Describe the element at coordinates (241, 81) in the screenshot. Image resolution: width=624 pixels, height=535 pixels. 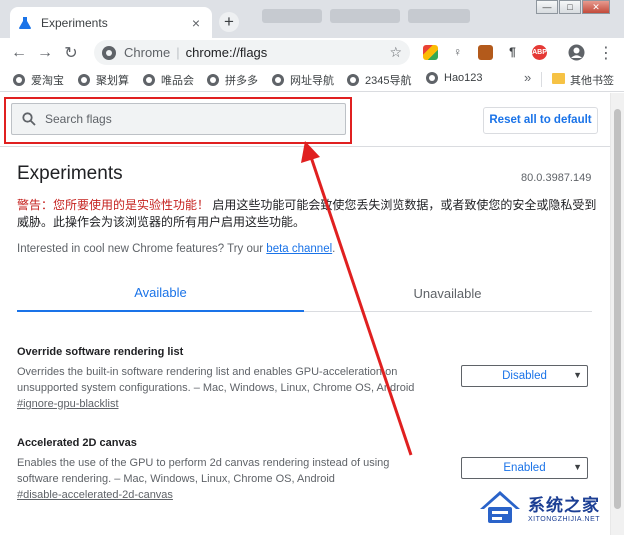
I see `bookmark-label: 拼多多` at that location.